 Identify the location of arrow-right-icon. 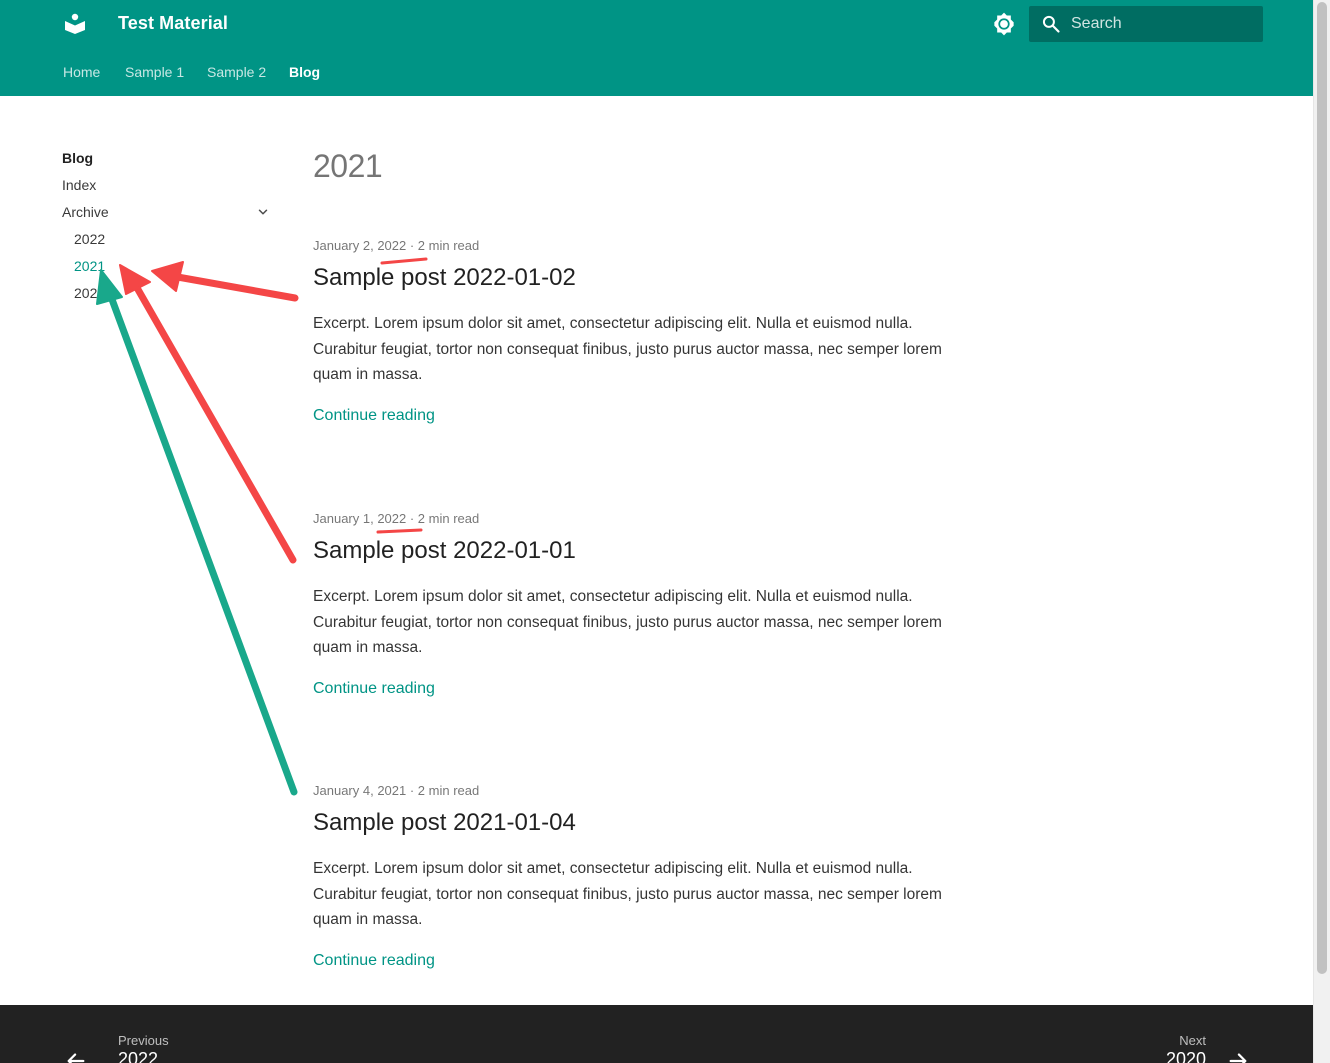
(1238, 1058).